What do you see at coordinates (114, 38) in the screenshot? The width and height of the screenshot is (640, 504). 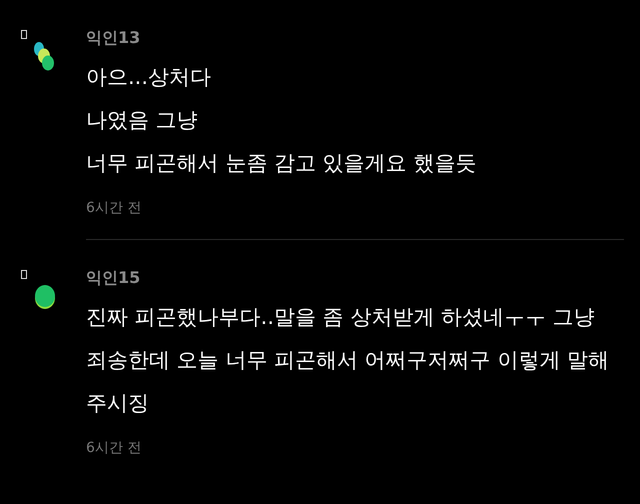 I see `author-name: 익인13` at bounding box center [114, 38].